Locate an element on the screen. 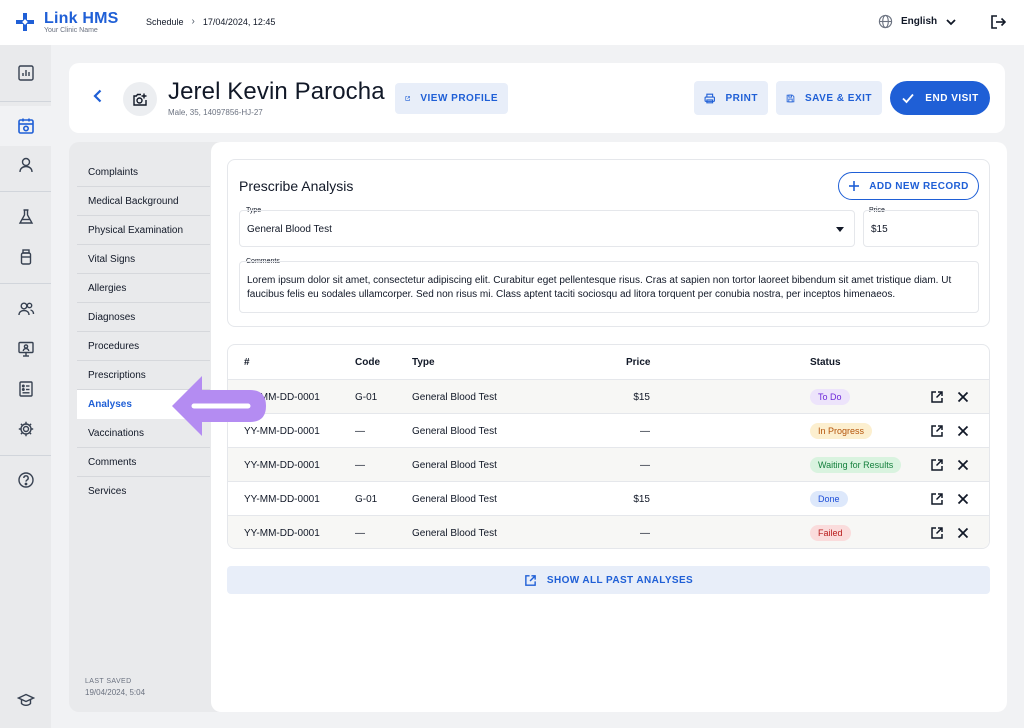 The width and height of the screenshot is (1024, 728). medical-cross-icon is located at coordinates (25, 22).